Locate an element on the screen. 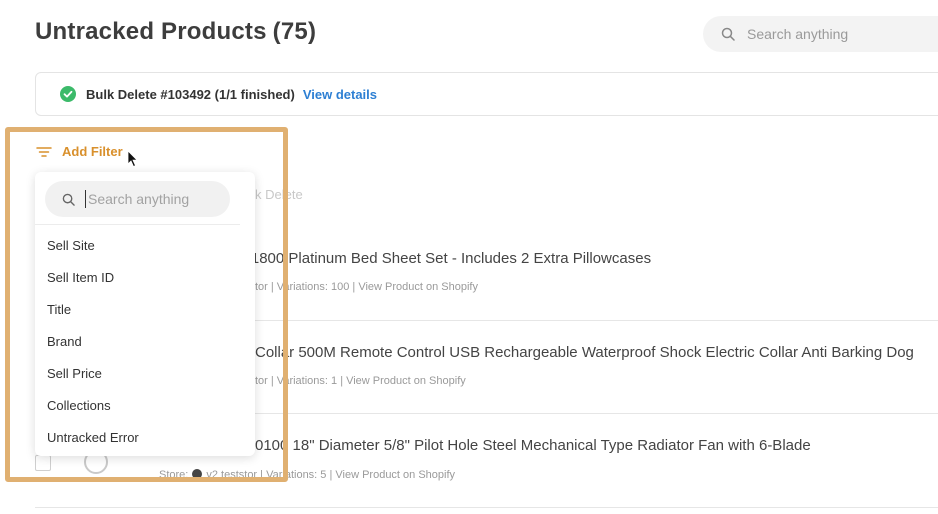  store-name: v2 teststor is located at coordinates (232, 475).